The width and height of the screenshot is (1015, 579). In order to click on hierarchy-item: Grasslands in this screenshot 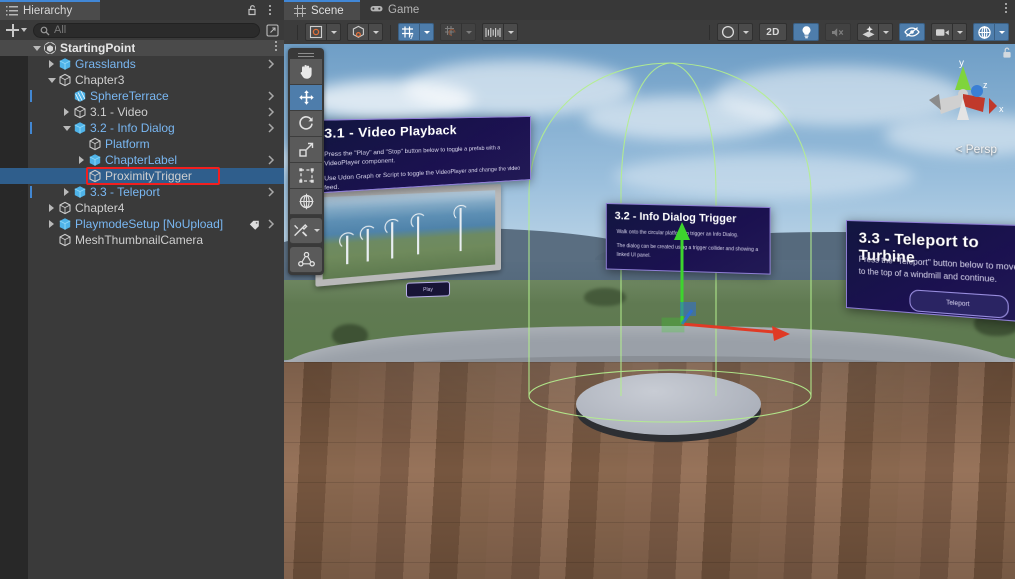, I will do `click(142, 64)`.